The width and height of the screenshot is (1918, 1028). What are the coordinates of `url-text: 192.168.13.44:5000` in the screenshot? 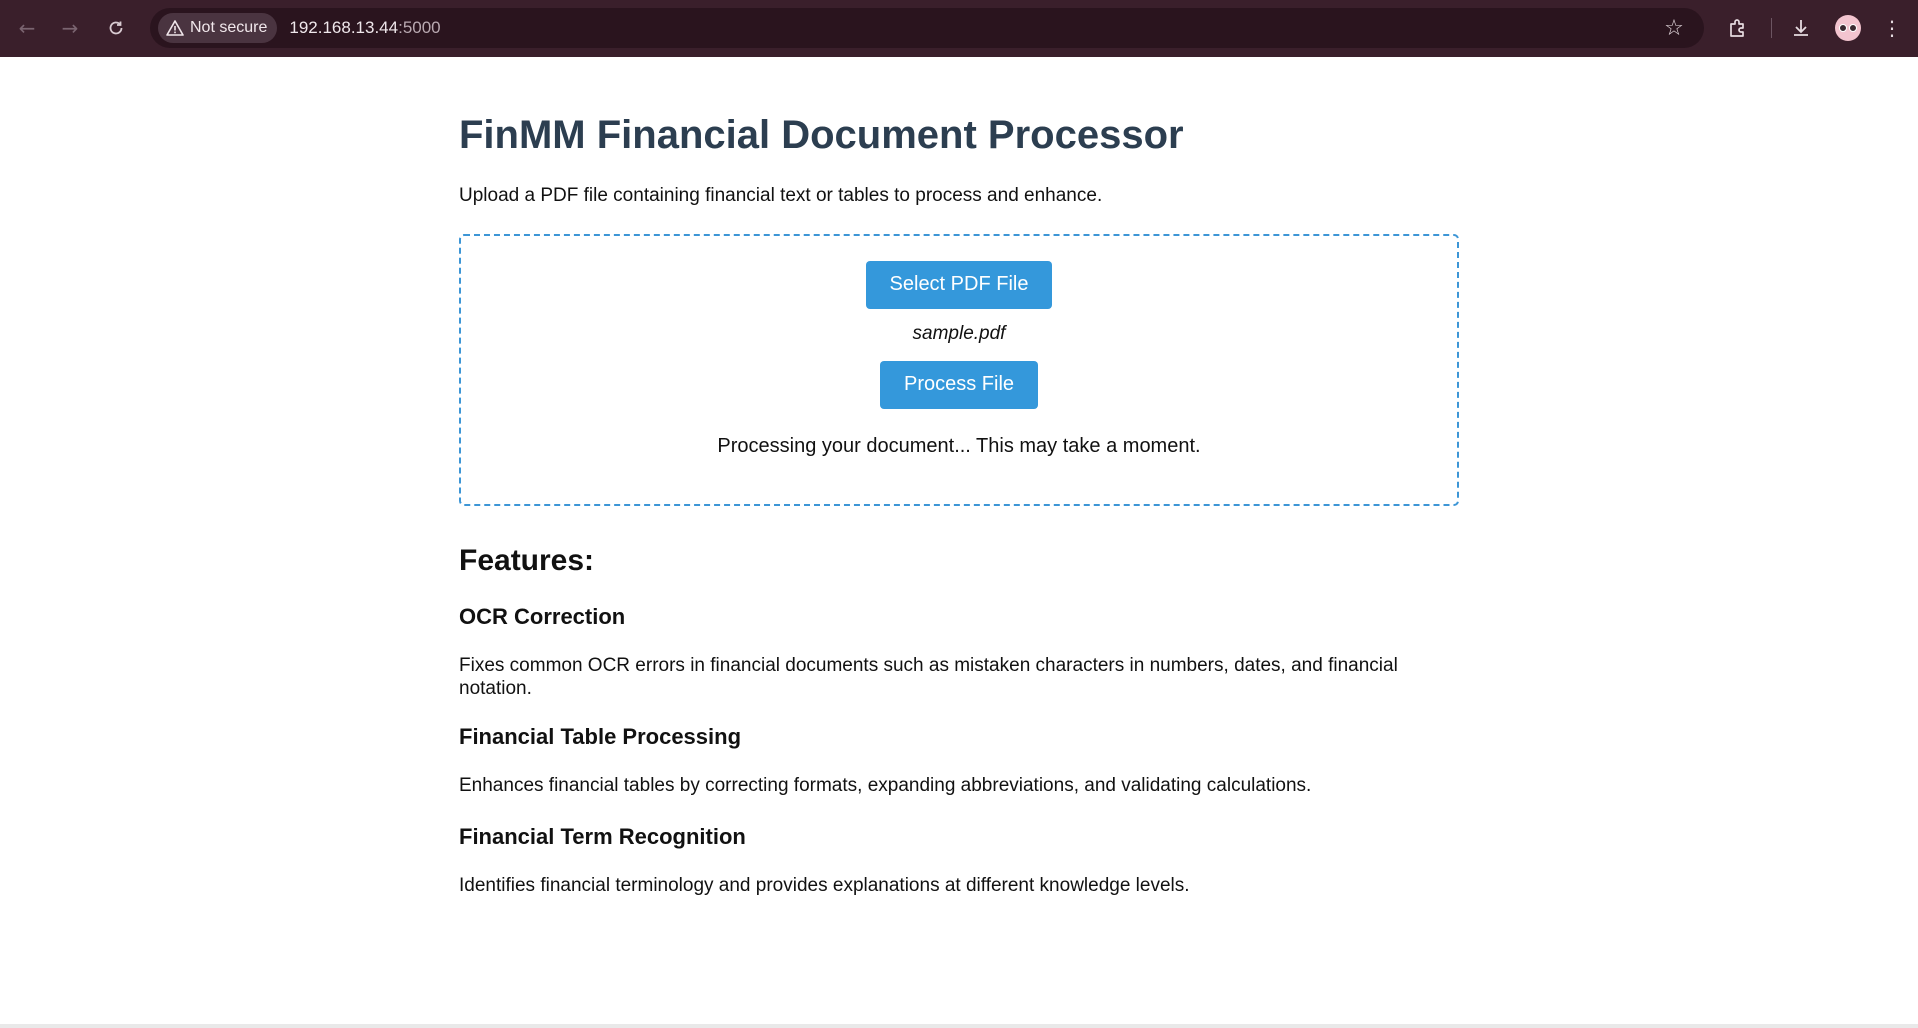 It's located at (364, 28).